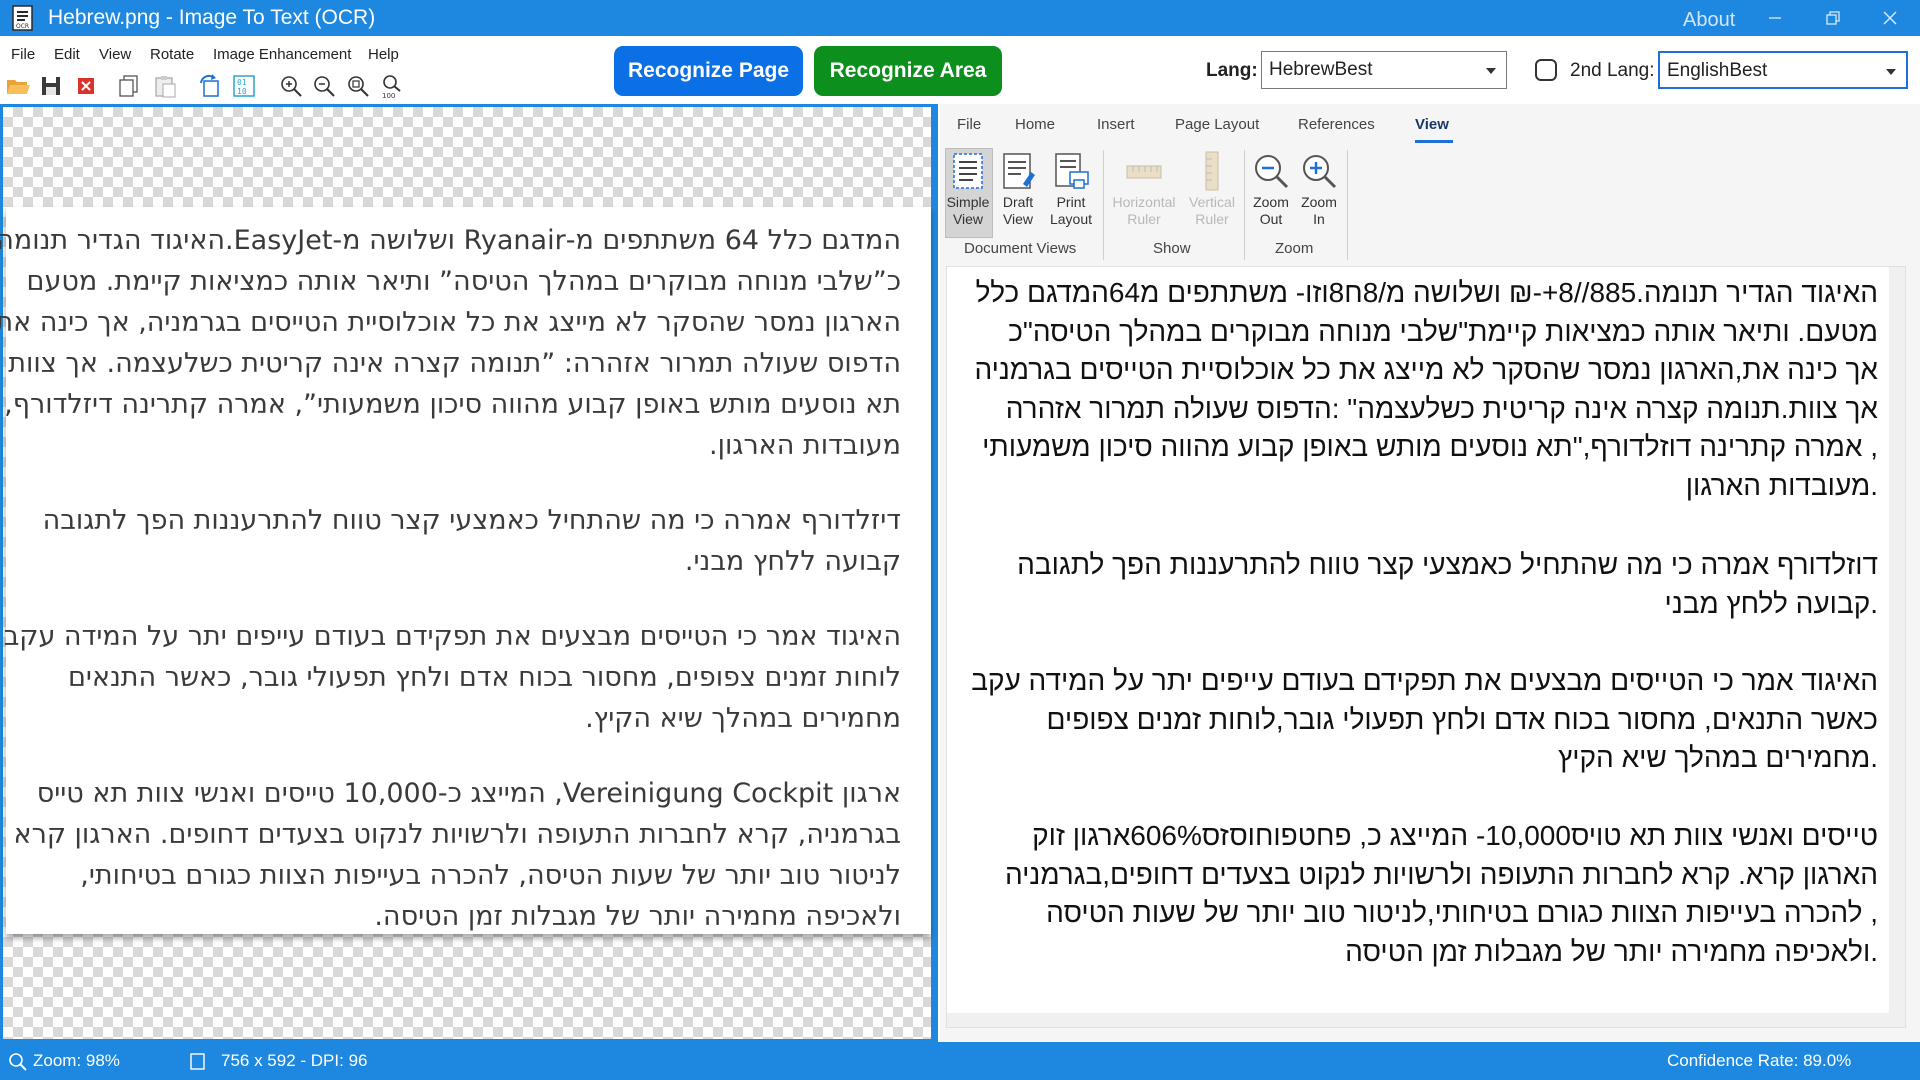 The image size is (1920, 1080). What do you see at coordinates (23, 54) in the screenshot?
I see `menu-file: File` at bounding box center [23, 54].